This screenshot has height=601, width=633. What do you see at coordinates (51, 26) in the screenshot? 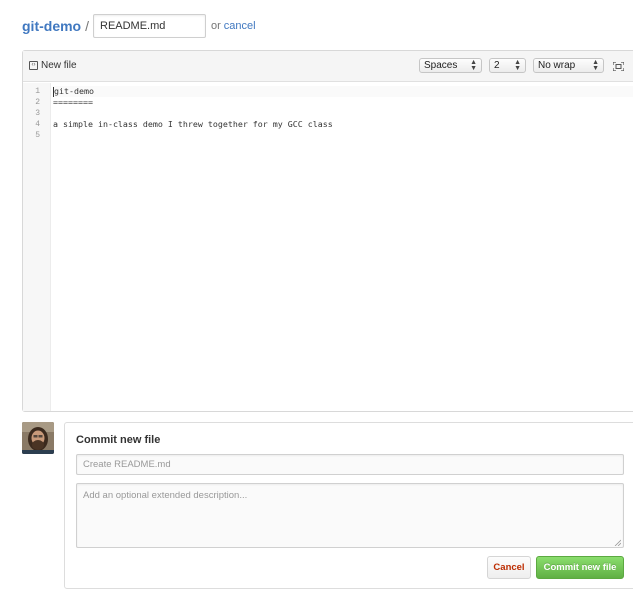
I see `repo-name-link: git-demo` at bounding box center [51, 26].